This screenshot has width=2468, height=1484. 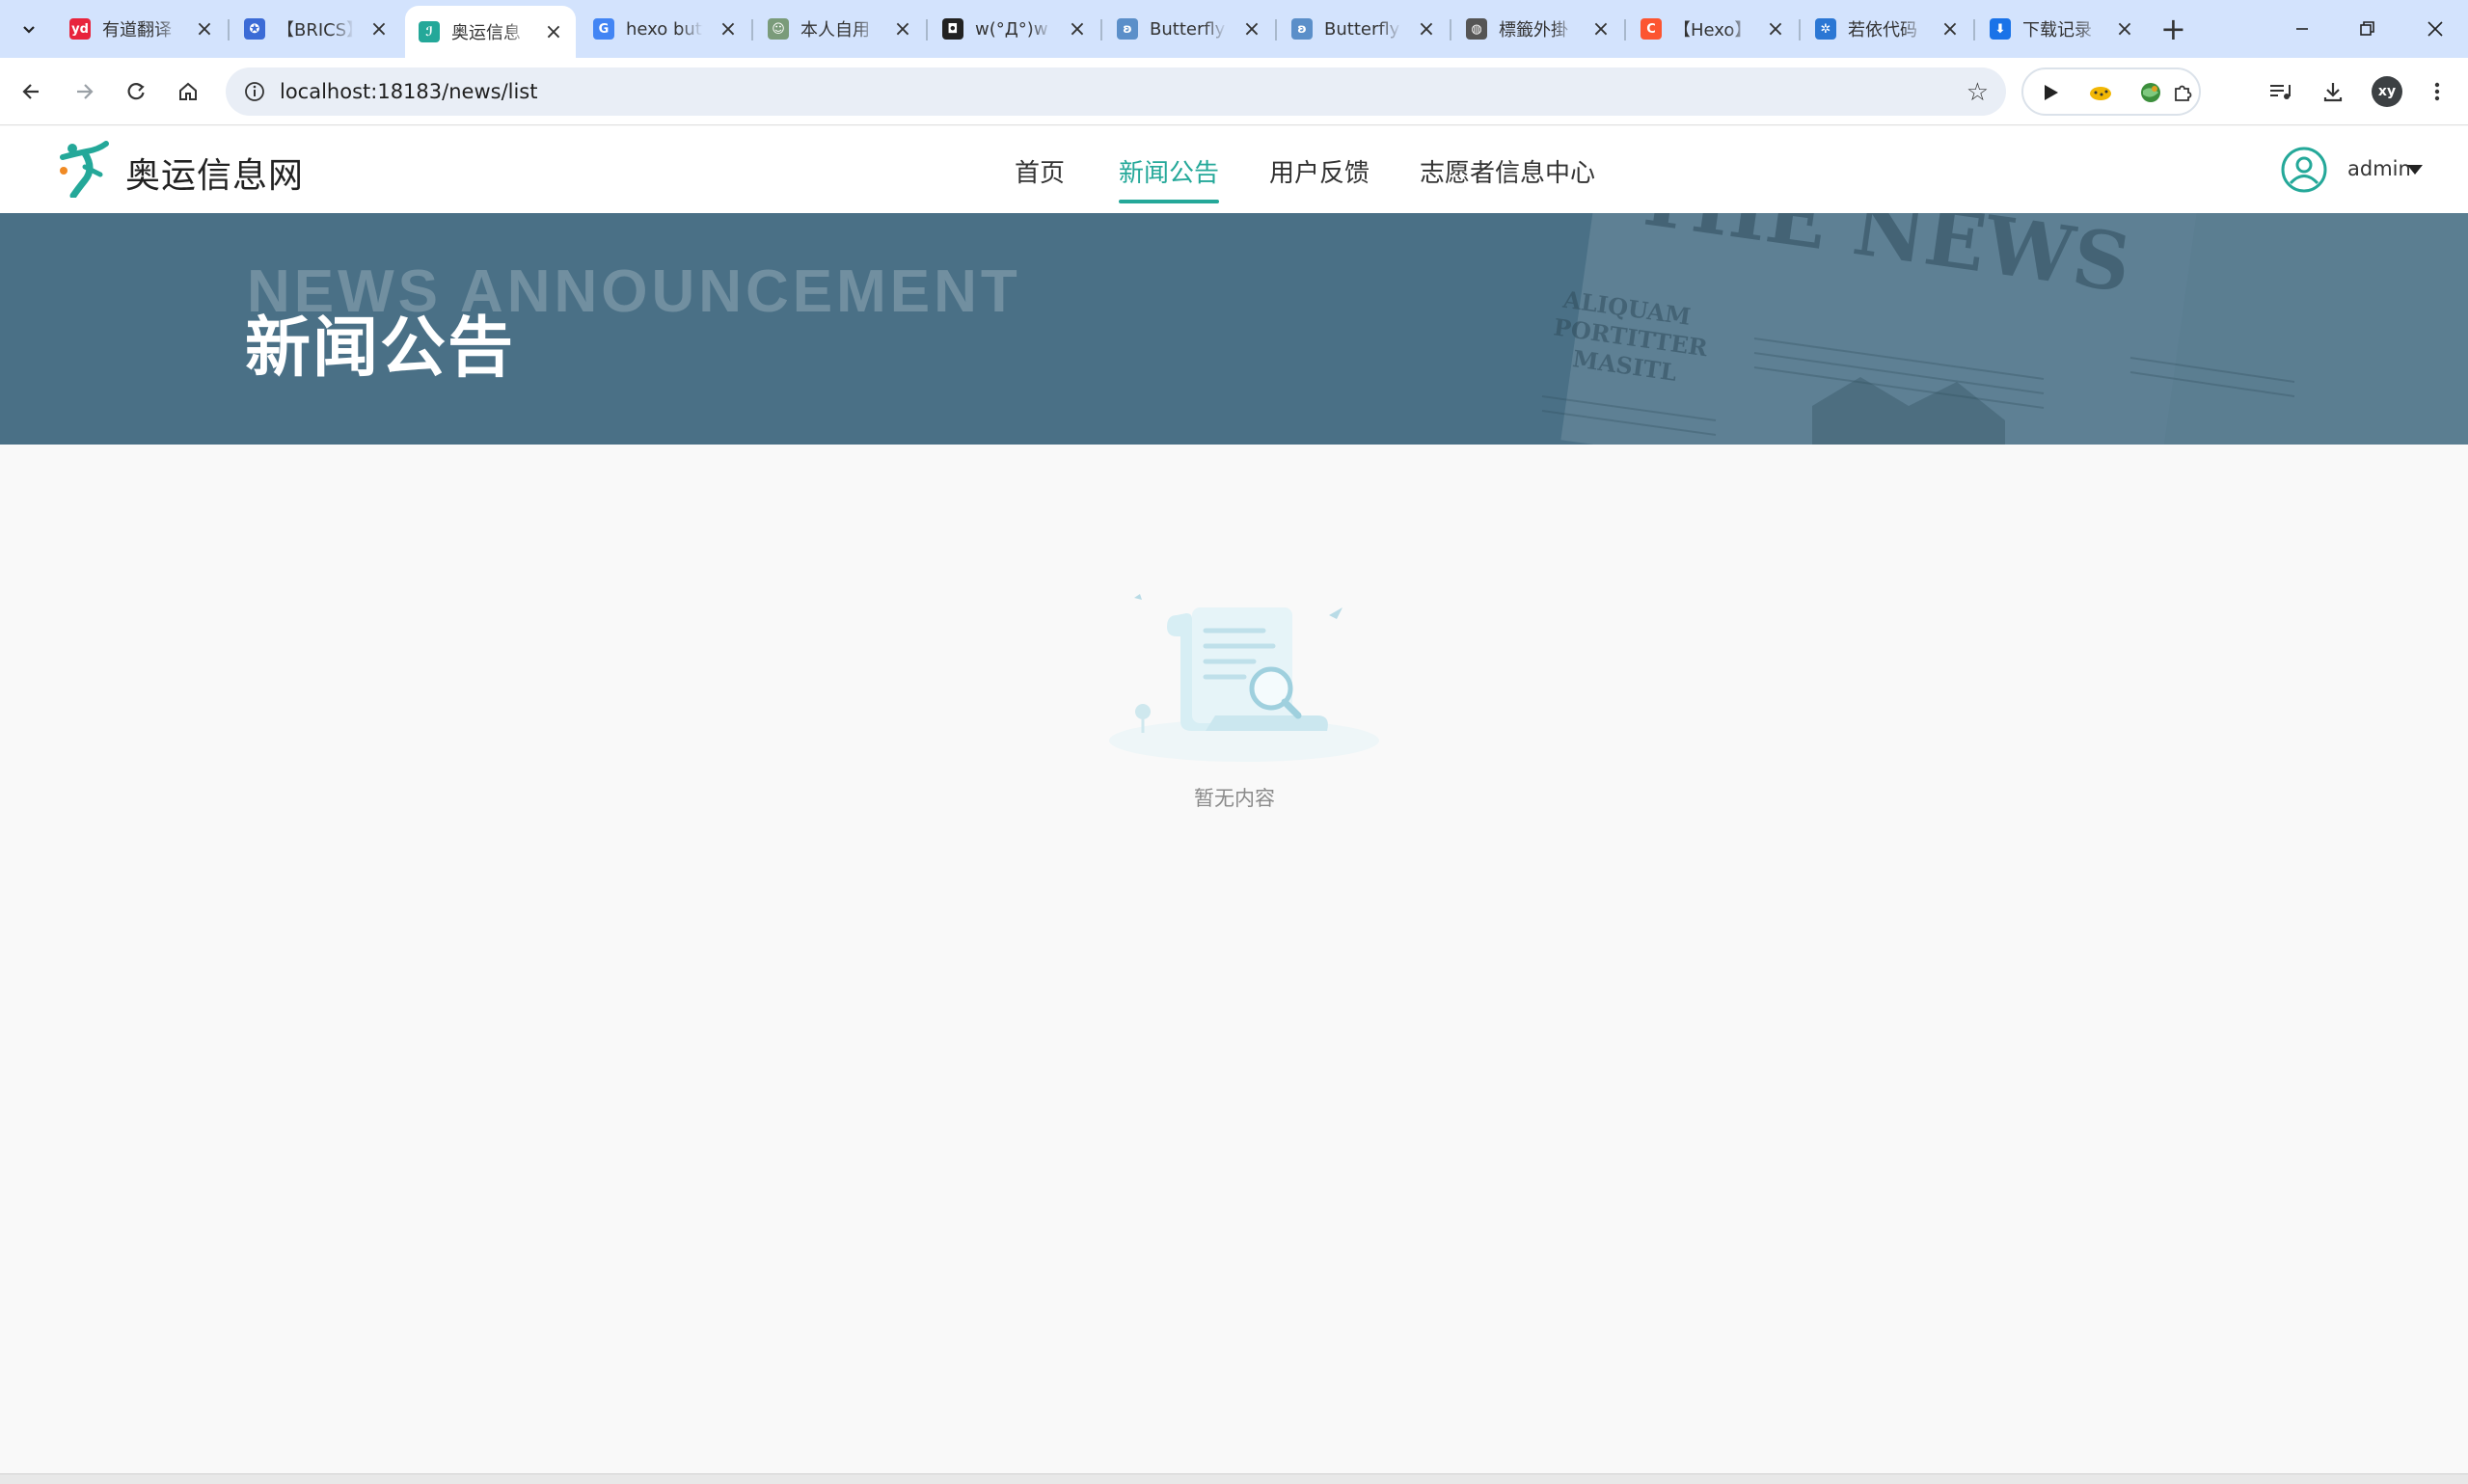 I want to click on close-icon, so click(x=2435, y=29).